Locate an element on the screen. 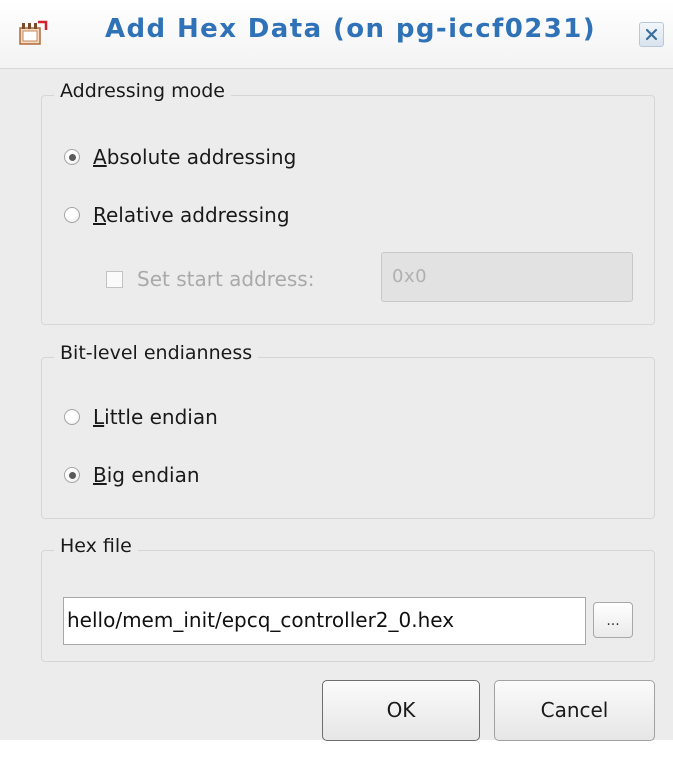  hex-file-path-input: hello/mem_init/epcq_controller2_0.hex is located at coordinates (324, 621).